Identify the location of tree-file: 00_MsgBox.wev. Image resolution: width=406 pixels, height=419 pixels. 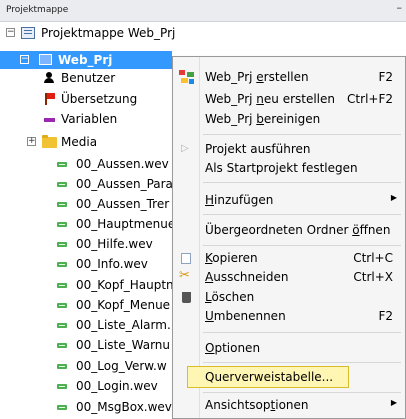
(86, 407).